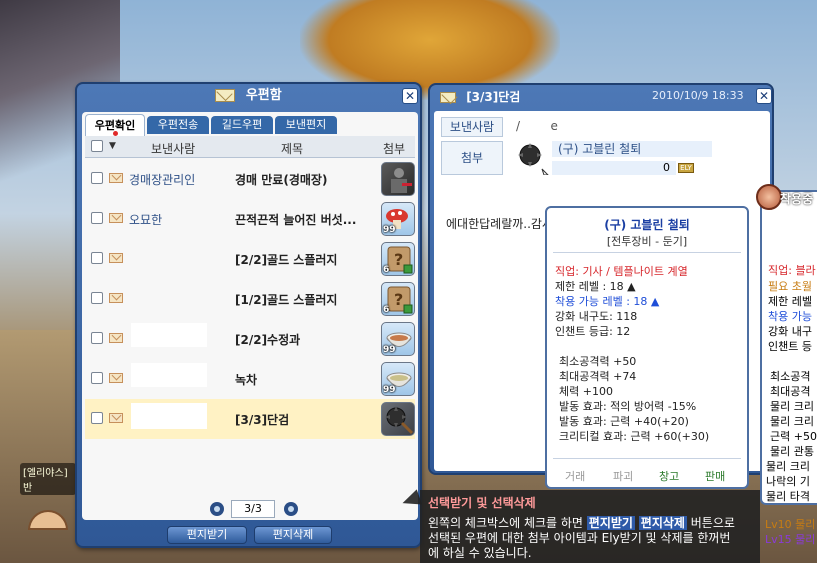 The image size is (817, 563). What do you see at coordinates (263, 95) in the screenshot?
I see `mailbox-title: 우편함` at bounding box center [263, 95].